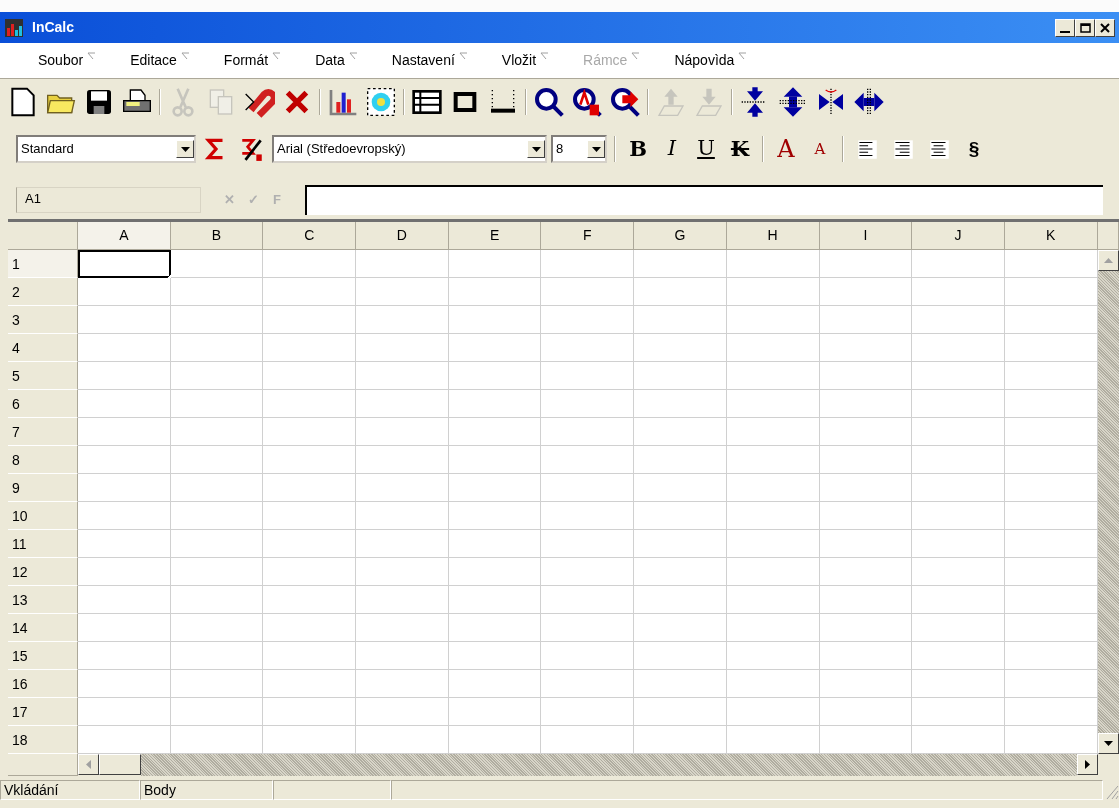 Image resolution: width=1119 pixels, height=808 pixels. I want to click on active-cell, so click(124, 264).